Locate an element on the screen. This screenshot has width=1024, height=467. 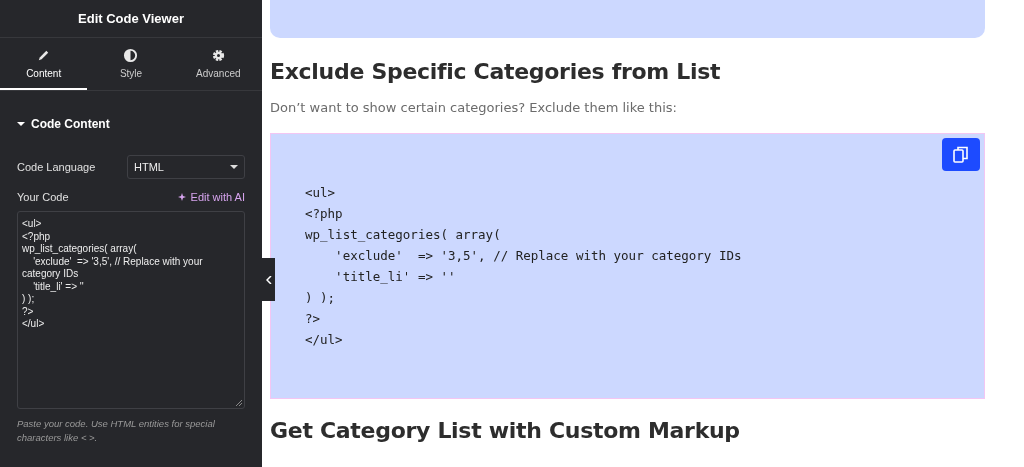
edit-with-ai-link: Edit with AI is located at coordinates (211, 197).